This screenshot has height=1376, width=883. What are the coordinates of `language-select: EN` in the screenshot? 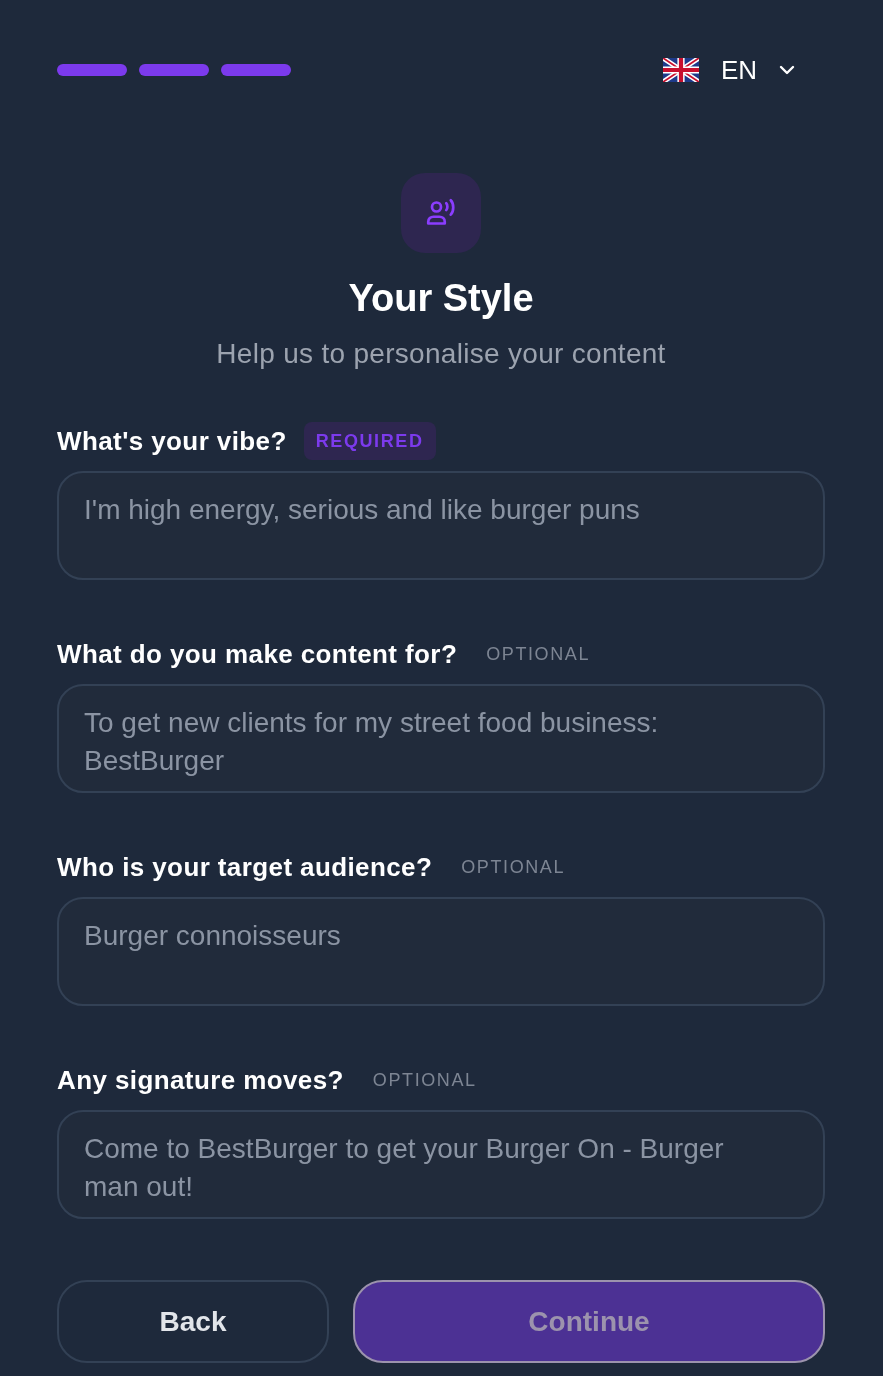 It's located at (728, 70).